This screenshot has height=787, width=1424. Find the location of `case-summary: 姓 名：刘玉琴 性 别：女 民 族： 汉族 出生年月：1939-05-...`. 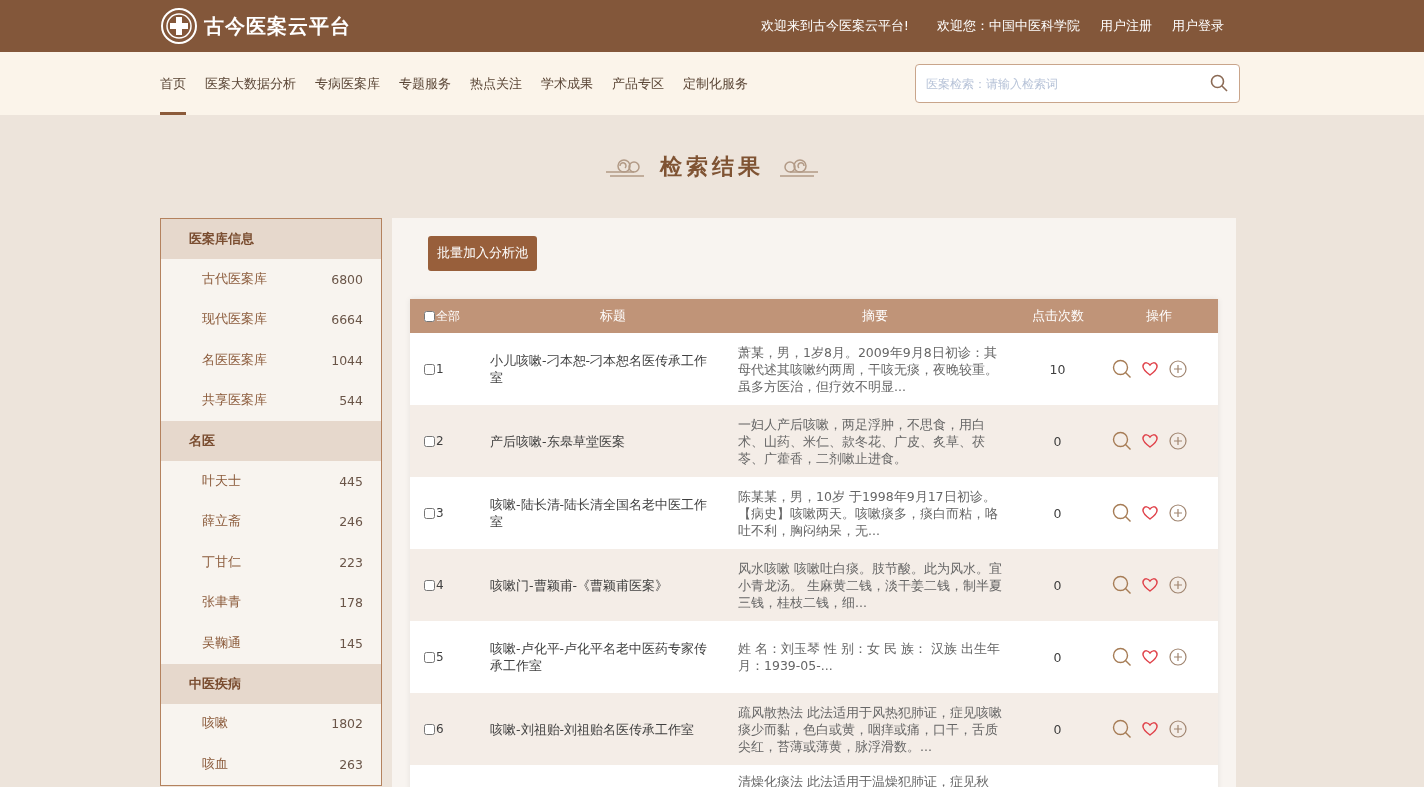

case-summary: 姓 名：刘玉琴 性 别：女 民 族： 汉族 出生年月：1939-05-... is located at coordinates (869, 657).